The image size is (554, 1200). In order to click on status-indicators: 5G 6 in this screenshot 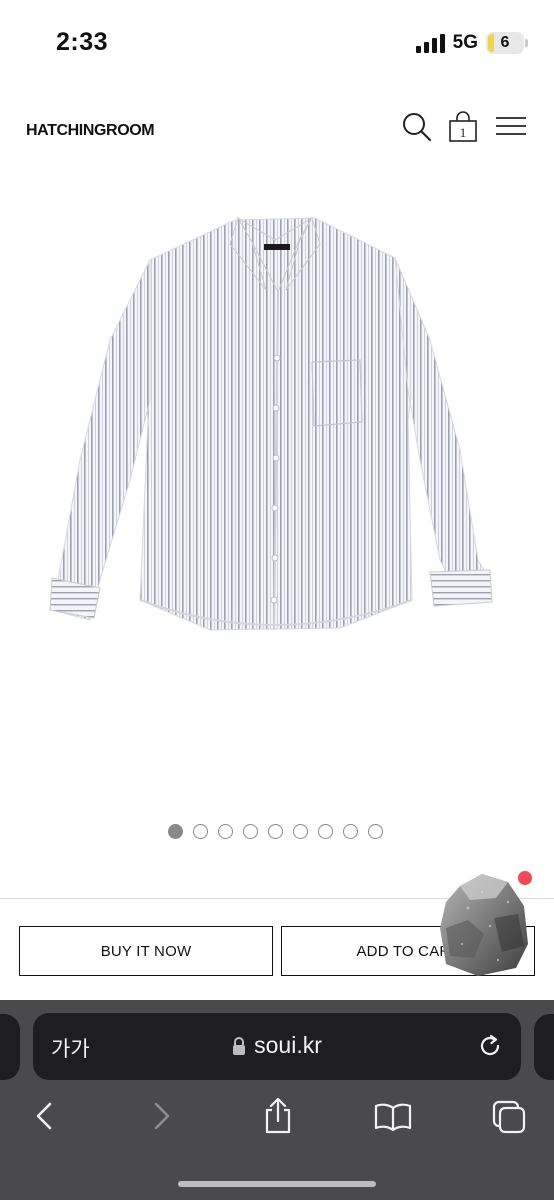, I will do `click(471, 43)`.